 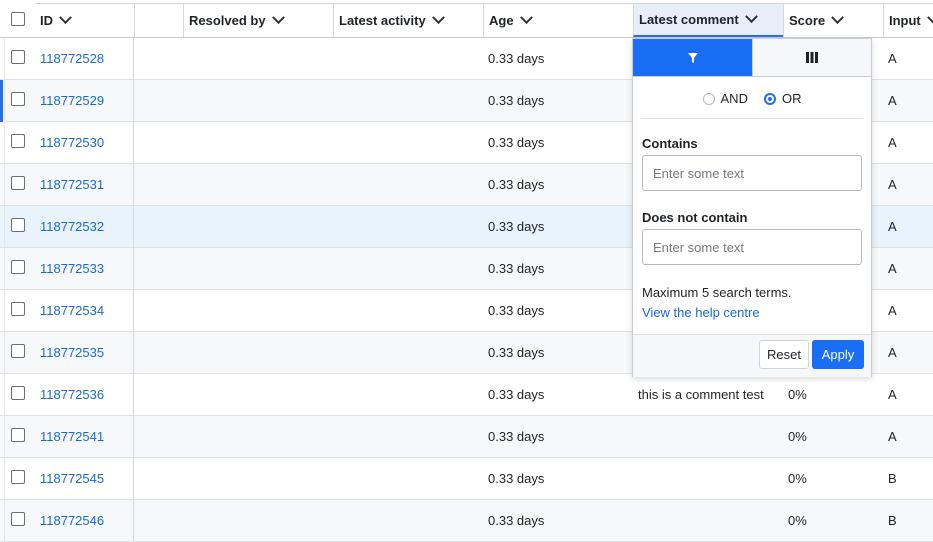 I want to click on header-input: Input, so click(x=908, y=20).